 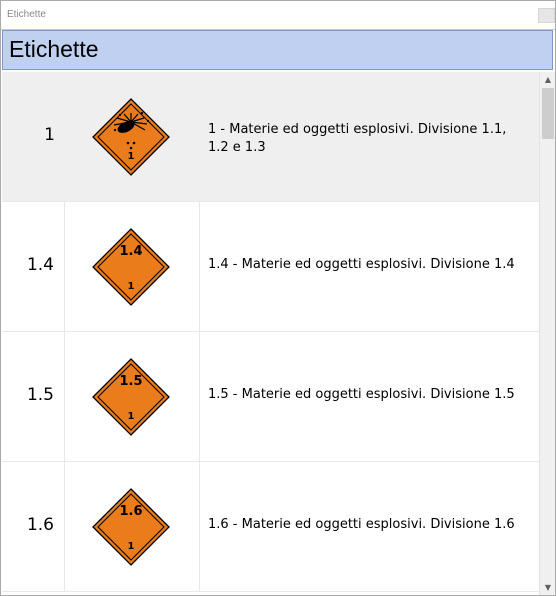 What do you see at coordinates (546, 15) in the screenshot?
I see `close-button` at bounding box center [546, 15].